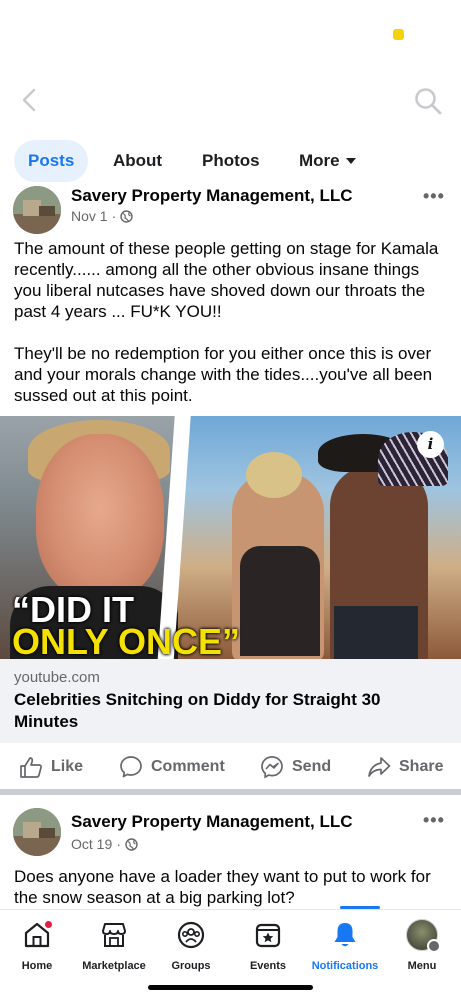 This screenshot has width=461, height=1000. Describe the element at coordinates (31, 767) in the screenshot. I see `thumbs-up-icon` at that location.